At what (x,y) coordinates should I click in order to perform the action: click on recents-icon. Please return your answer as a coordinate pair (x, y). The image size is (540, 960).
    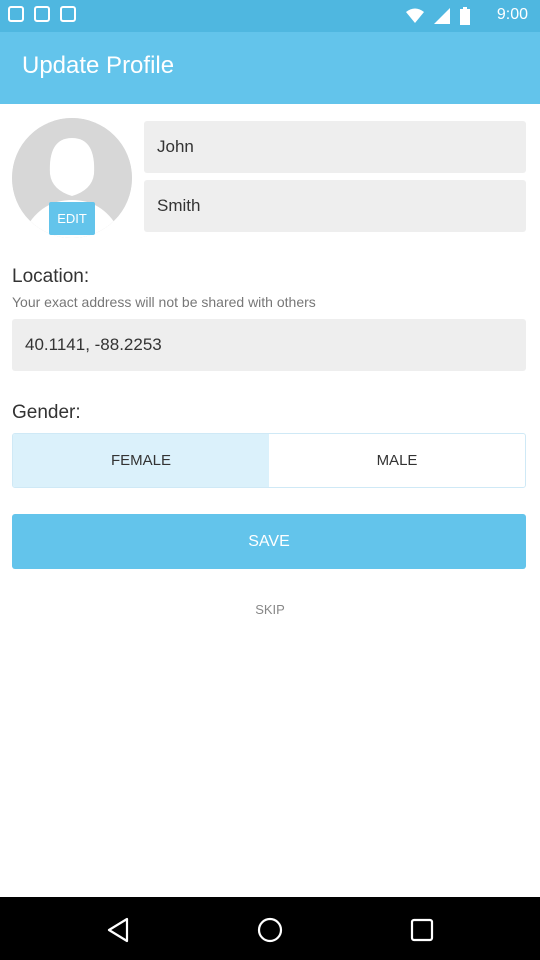
    Looking at the image, I should click on (422, 930).